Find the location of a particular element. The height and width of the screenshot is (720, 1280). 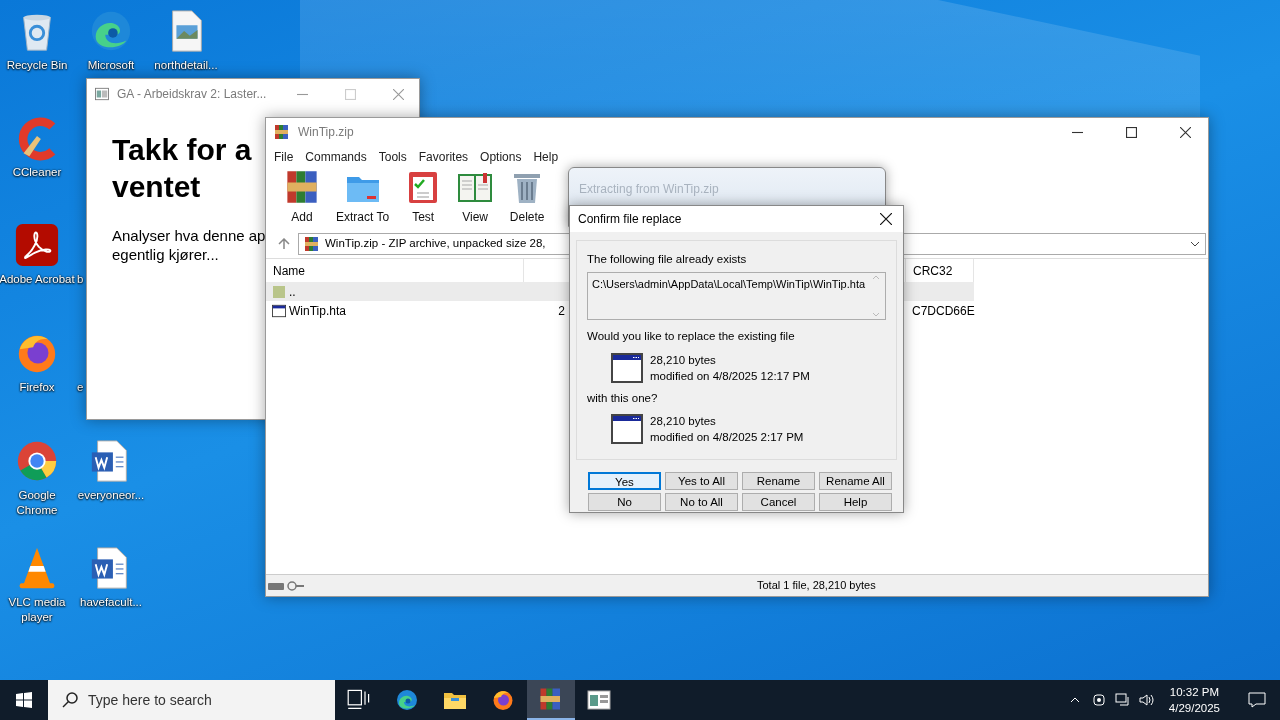

table-cell-text: C7DCD66E is located at coordinates (943, 311).